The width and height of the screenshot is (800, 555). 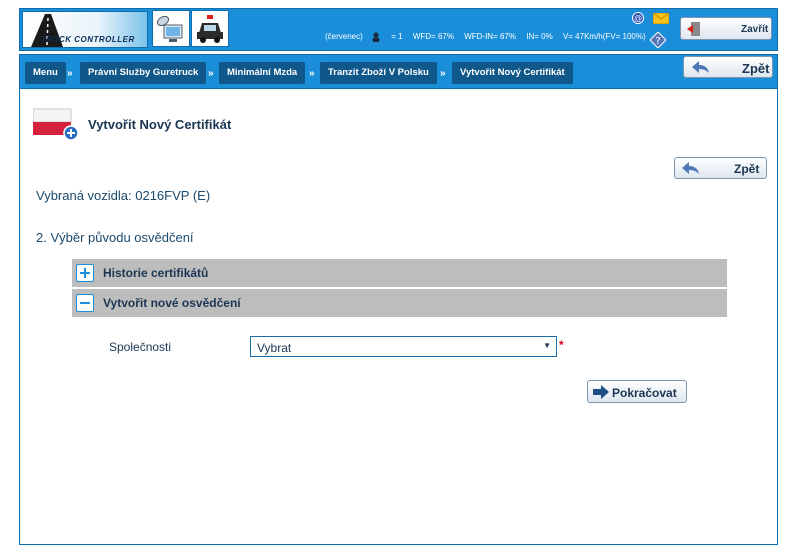 I want to click on exit-door-icon, so click(x=693, y=29).